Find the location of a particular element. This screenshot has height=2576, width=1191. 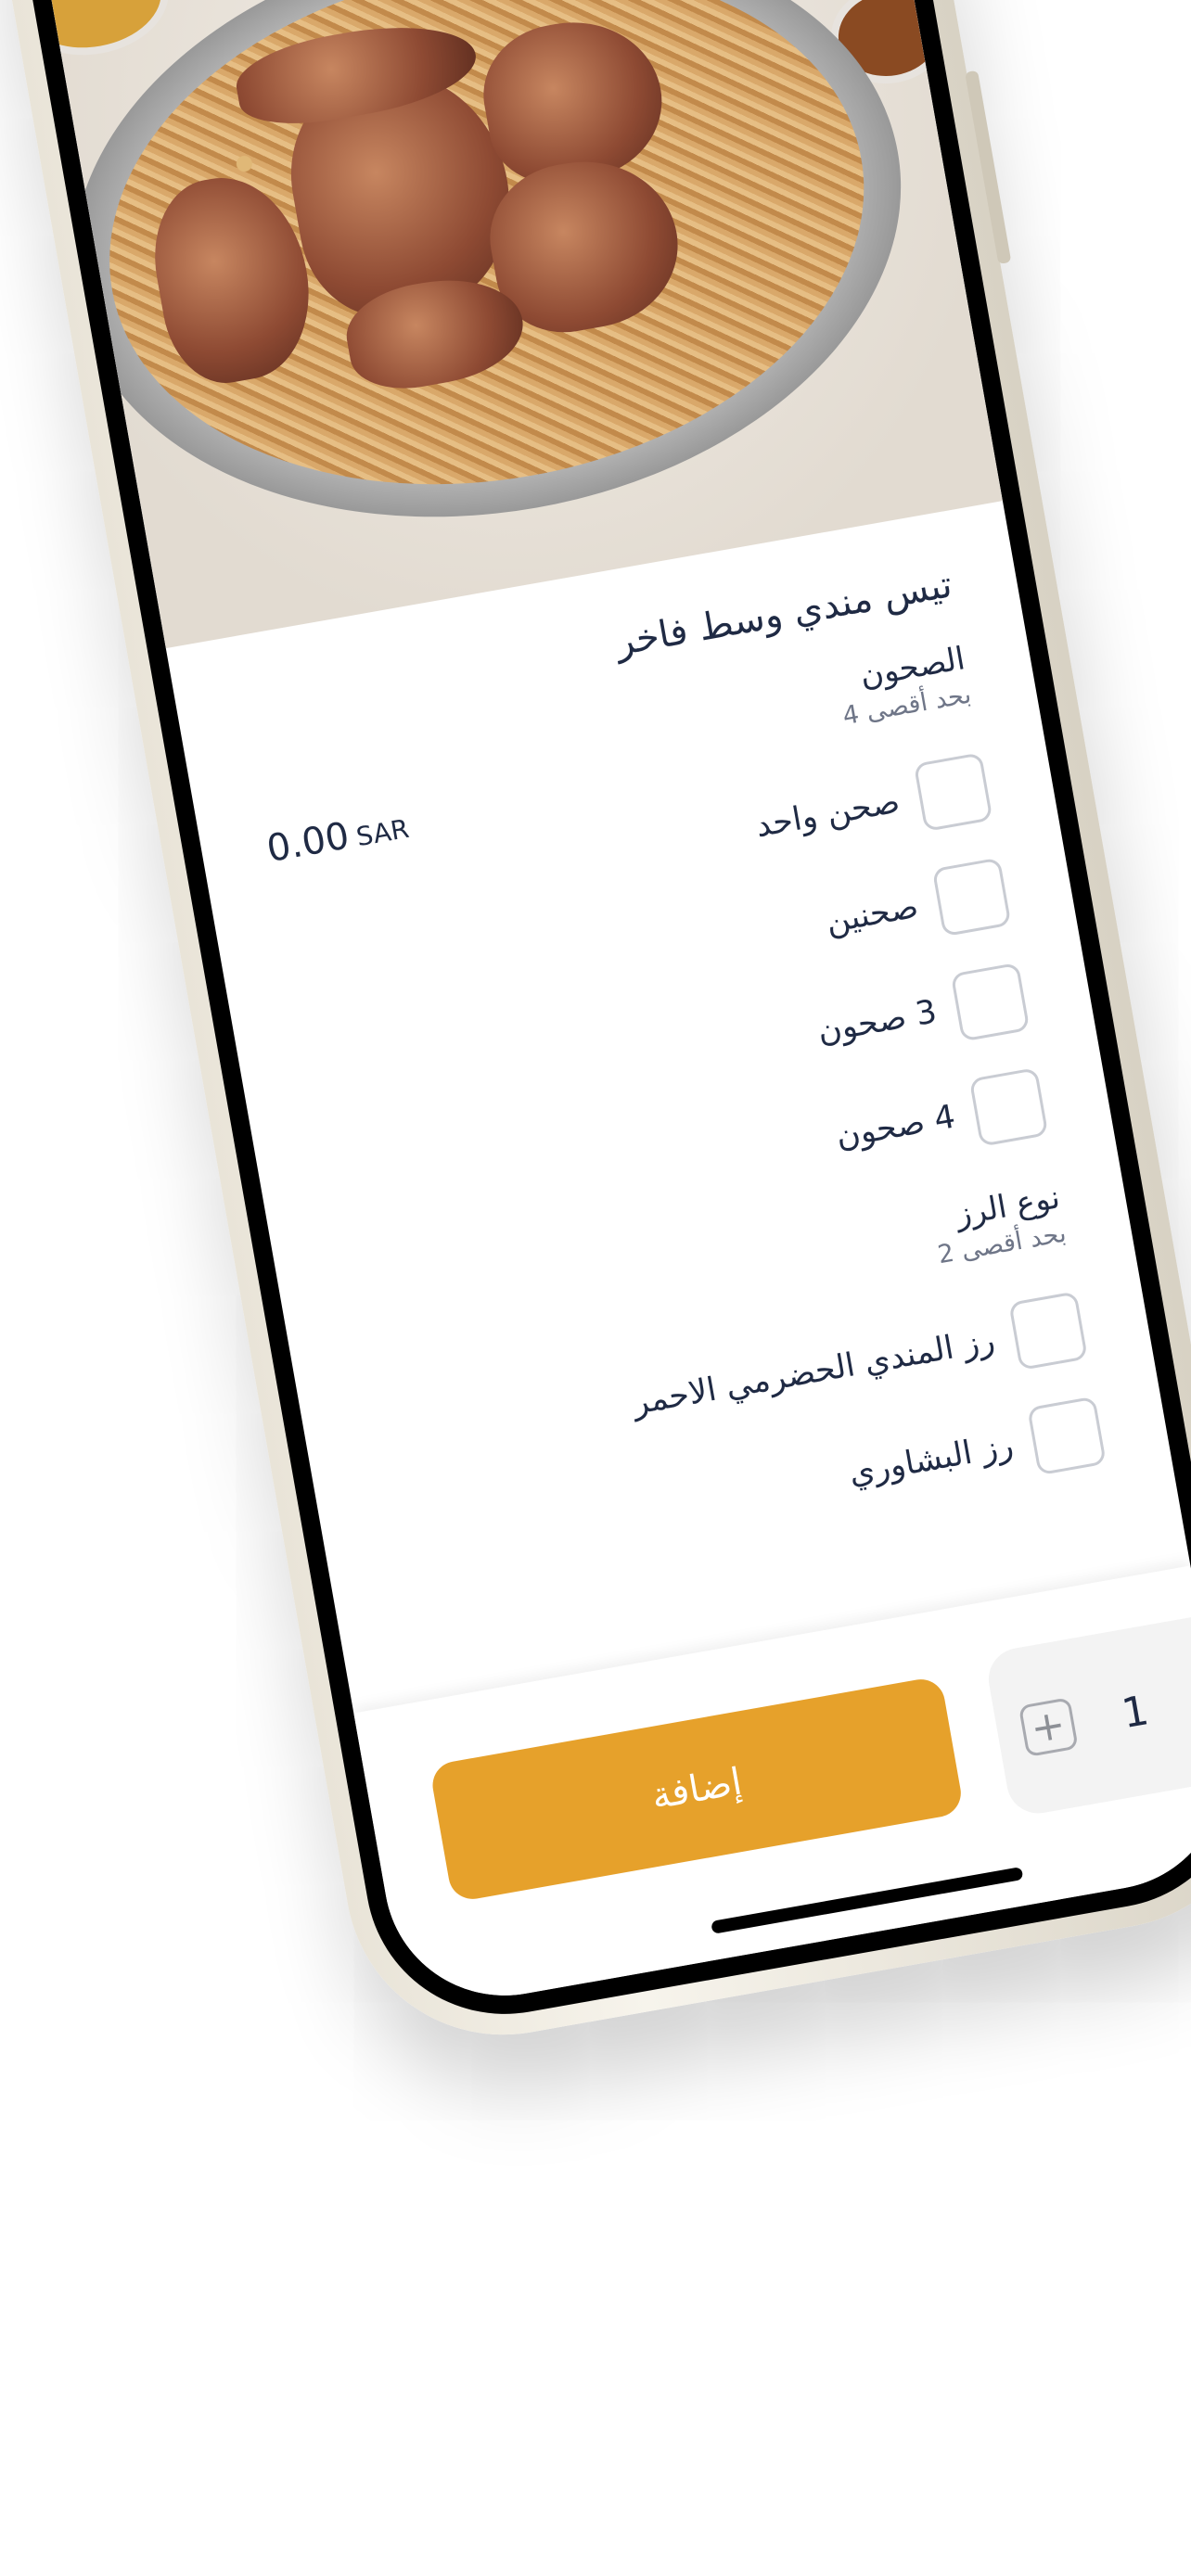

option-label: صحن واحد is located at coordinates (827, 814).